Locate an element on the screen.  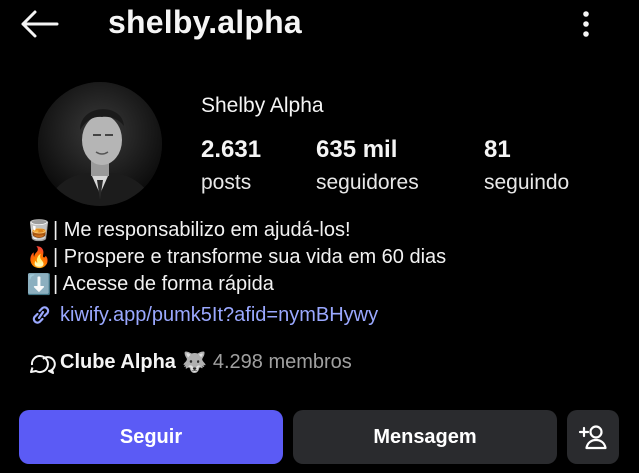
back-button is located at coordinates (39, 24).